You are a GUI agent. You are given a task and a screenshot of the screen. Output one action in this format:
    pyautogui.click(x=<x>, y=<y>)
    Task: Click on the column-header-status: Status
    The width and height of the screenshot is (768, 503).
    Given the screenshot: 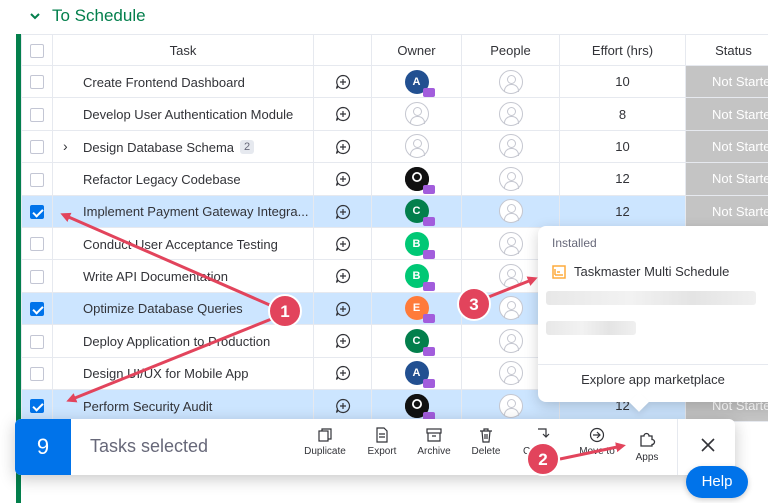 What is the action you would take?
    pyautogui.click(x=726, y=50)
    